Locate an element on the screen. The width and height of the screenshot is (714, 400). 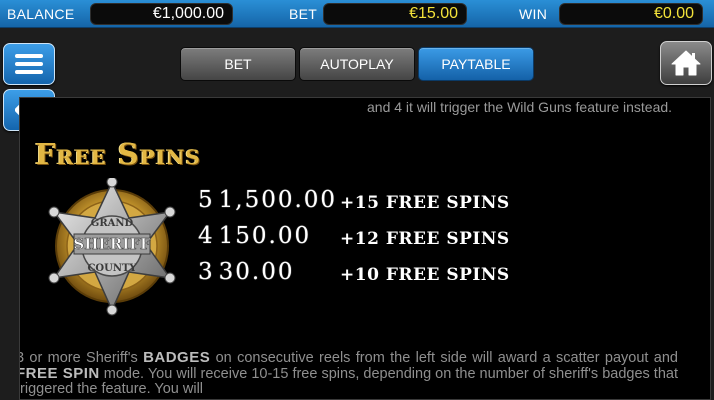
badge-text-middle: SHERIFF is located at coordinates (112, 244).